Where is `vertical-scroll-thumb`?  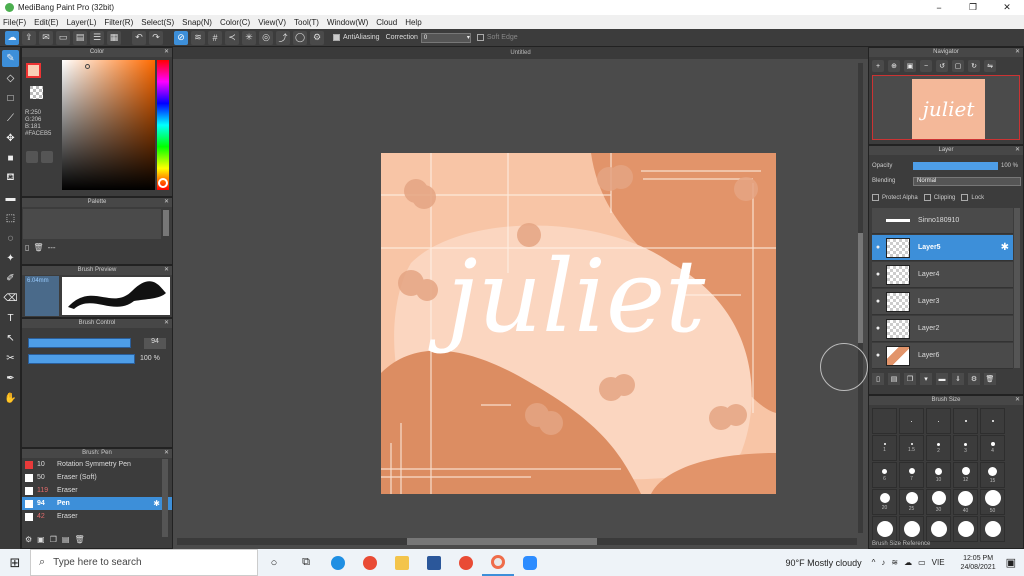
vertical-scroll-thumb is located at coordinates (860, 288).